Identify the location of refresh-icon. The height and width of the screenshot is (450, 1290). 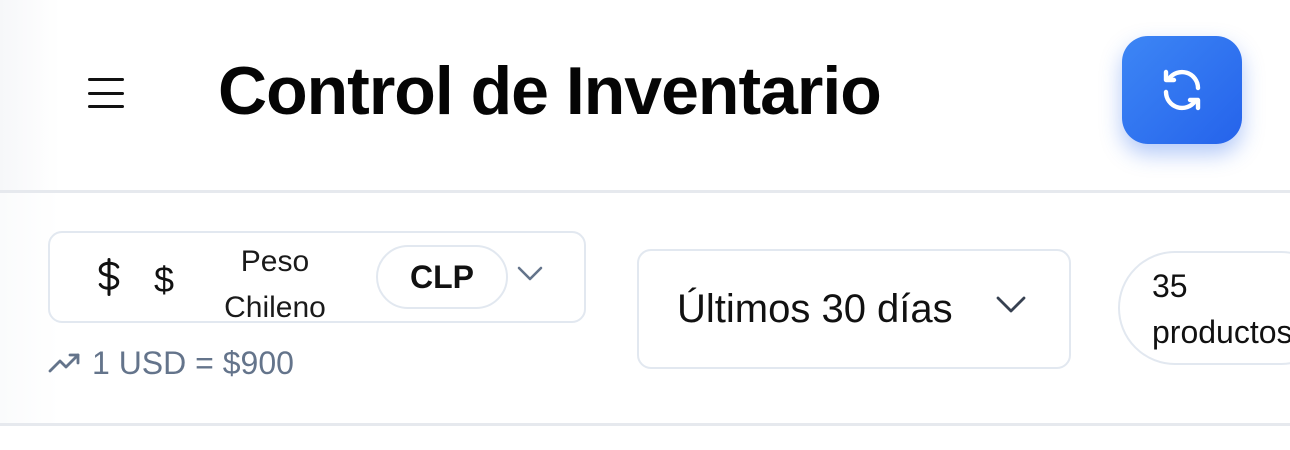
(1182, 90).